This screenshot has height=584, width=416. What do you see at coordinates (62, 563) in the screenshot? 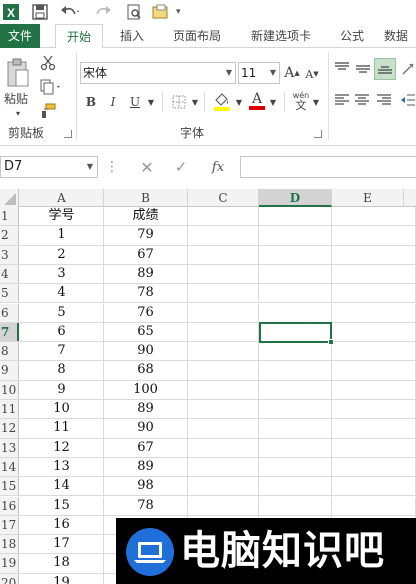
I see `cell-a: 18` at bounding box center [62, 563].